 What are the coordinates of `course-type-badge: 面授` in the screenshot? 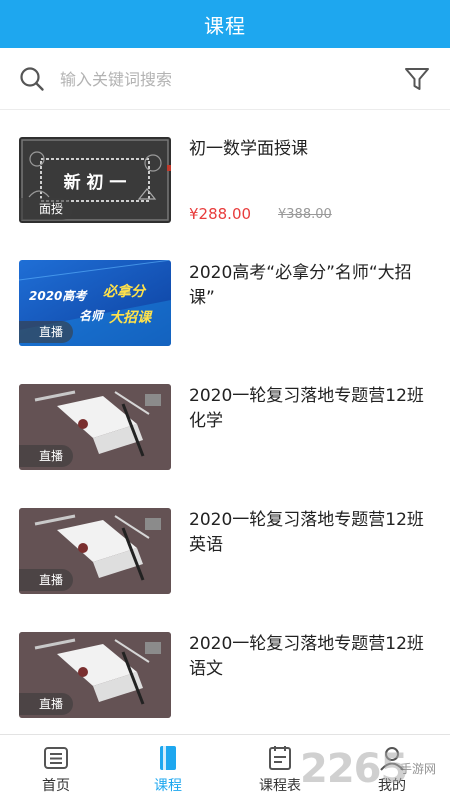 It's located at (46, 209).